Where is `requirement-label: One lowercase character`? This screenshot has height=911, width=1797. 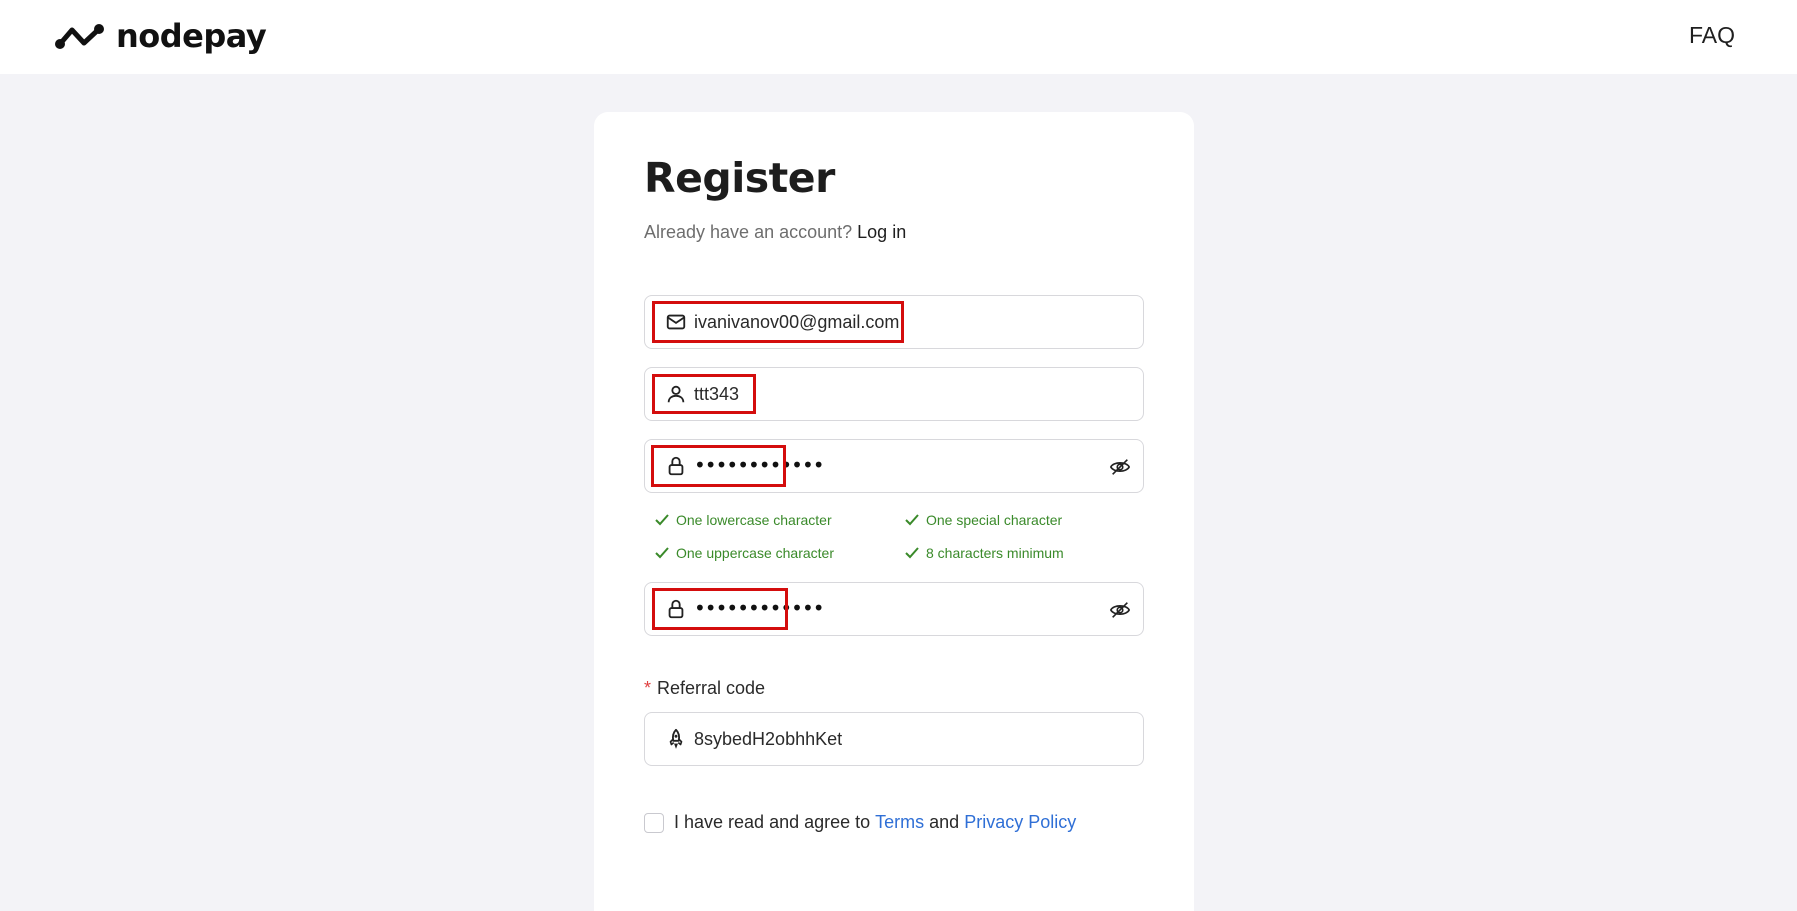 requirement-label: One lowercase character is located at coordinates (754, 520).